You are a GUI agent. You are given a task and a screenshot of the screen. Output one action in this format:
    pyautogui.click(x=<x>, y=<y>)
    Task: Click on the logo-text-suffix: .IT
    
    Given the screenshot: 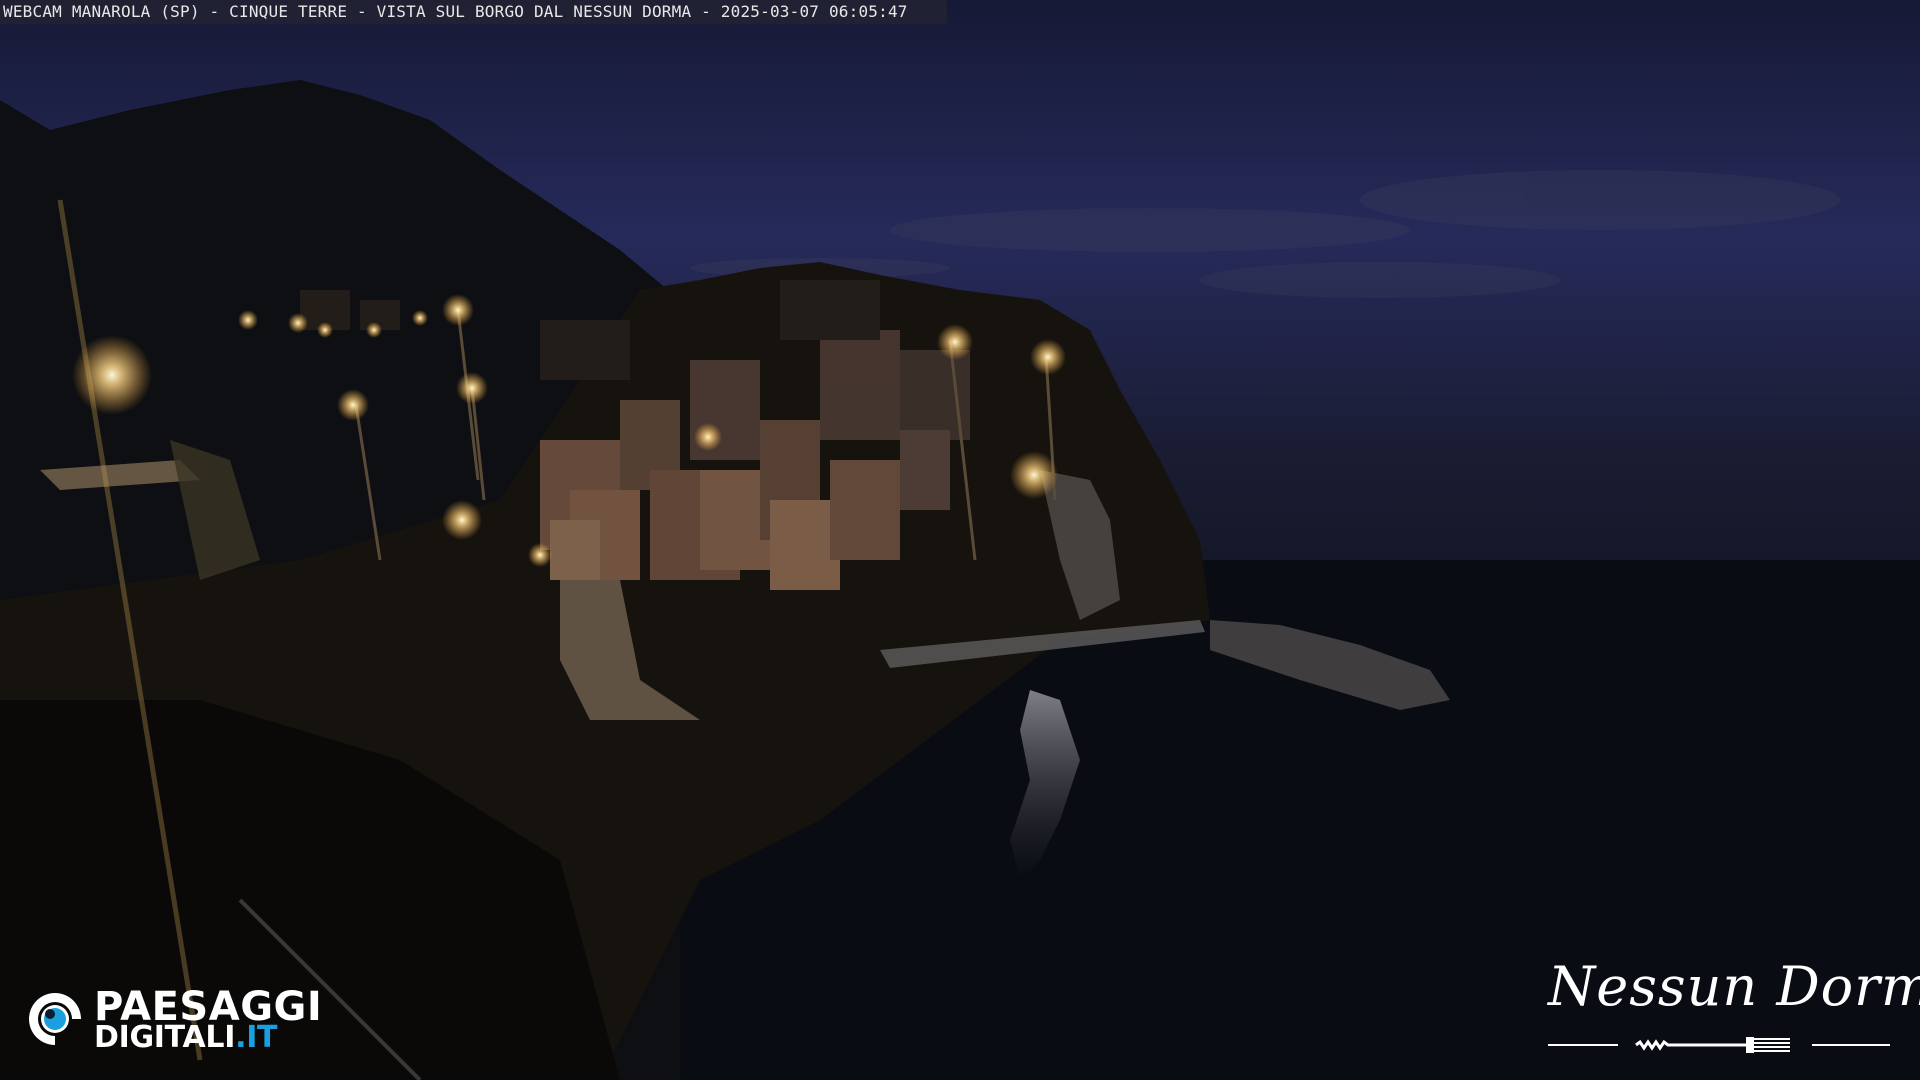 What is the action you would take?
    pyautogui.click(x=256, y=1037)
    